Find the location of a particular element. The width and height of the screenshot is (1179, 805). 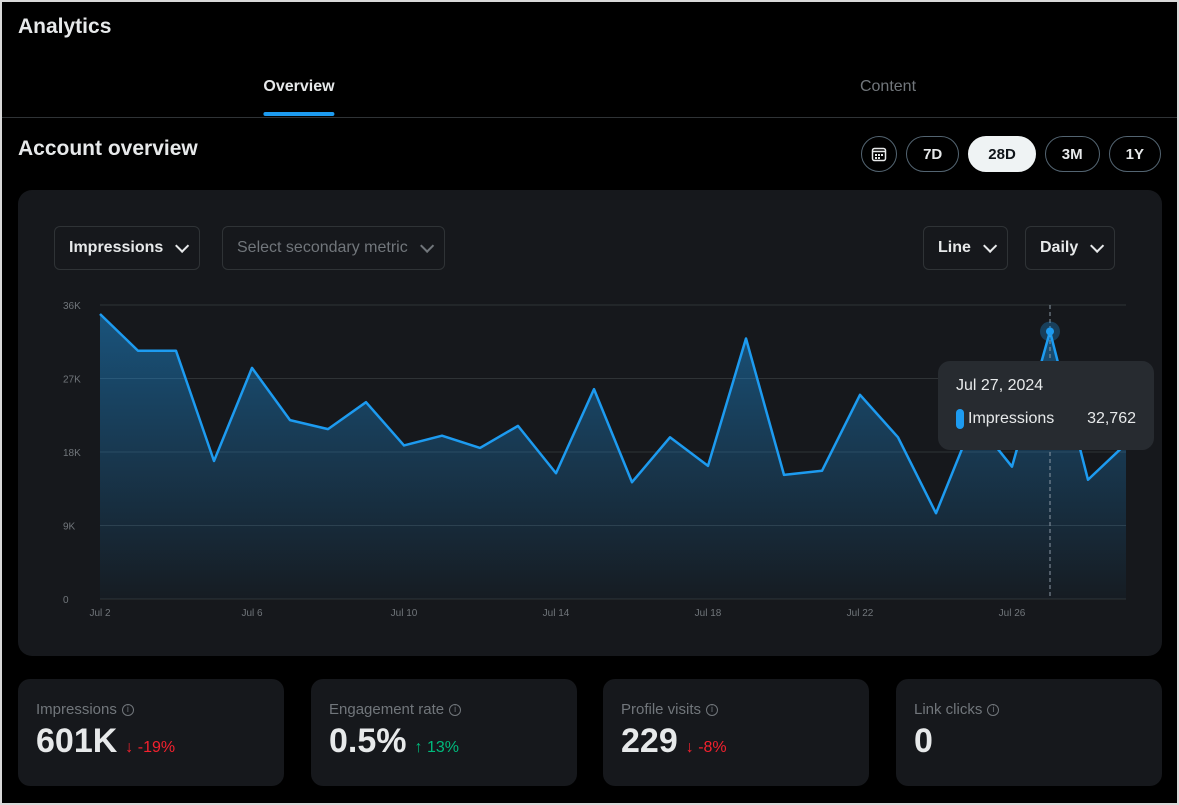

range-7d-button: 7D is located at coordinates (933, 154).